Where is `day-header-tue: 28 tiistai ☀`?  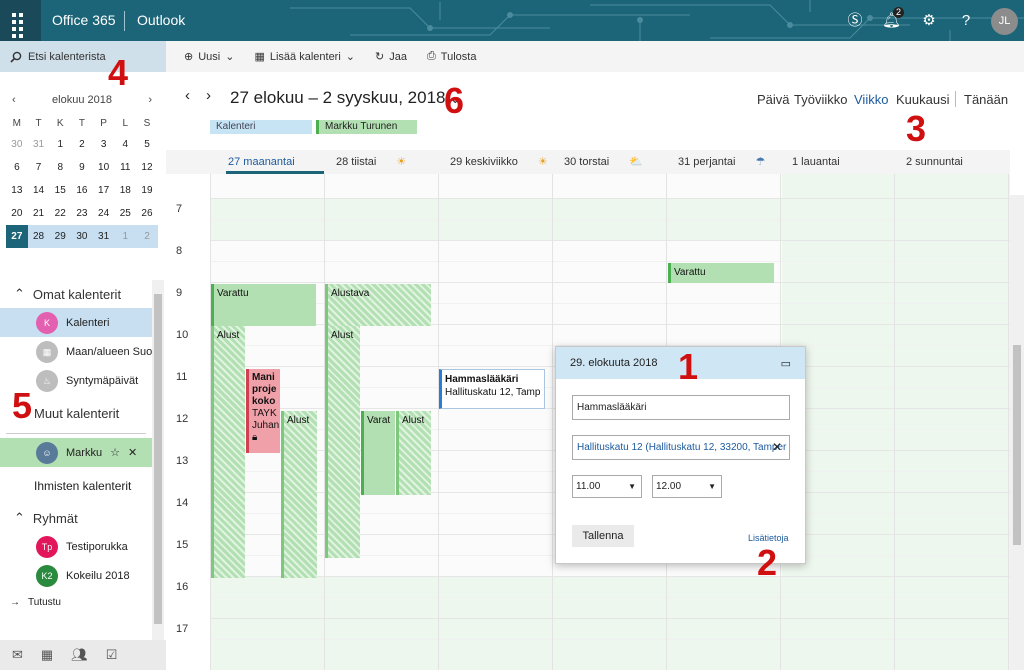 day-header-tue: 28 tiistai ☀ is located at coordinates (370, 162).